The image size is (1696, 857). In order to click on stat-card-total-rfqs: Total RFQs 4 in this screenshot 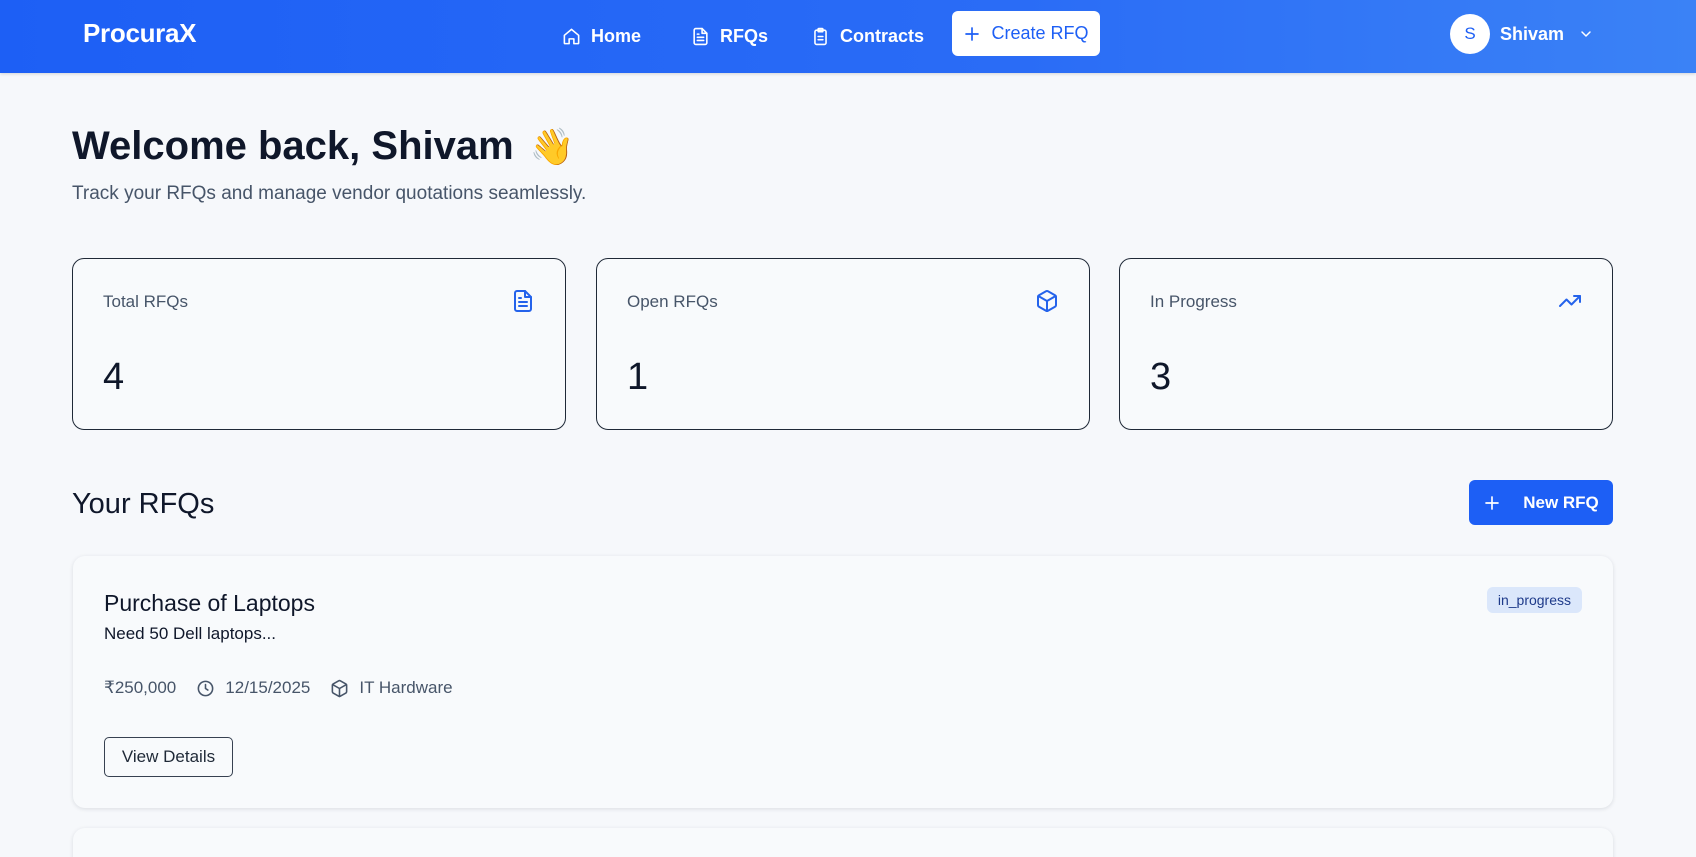, I will do `click(319, 344)`.